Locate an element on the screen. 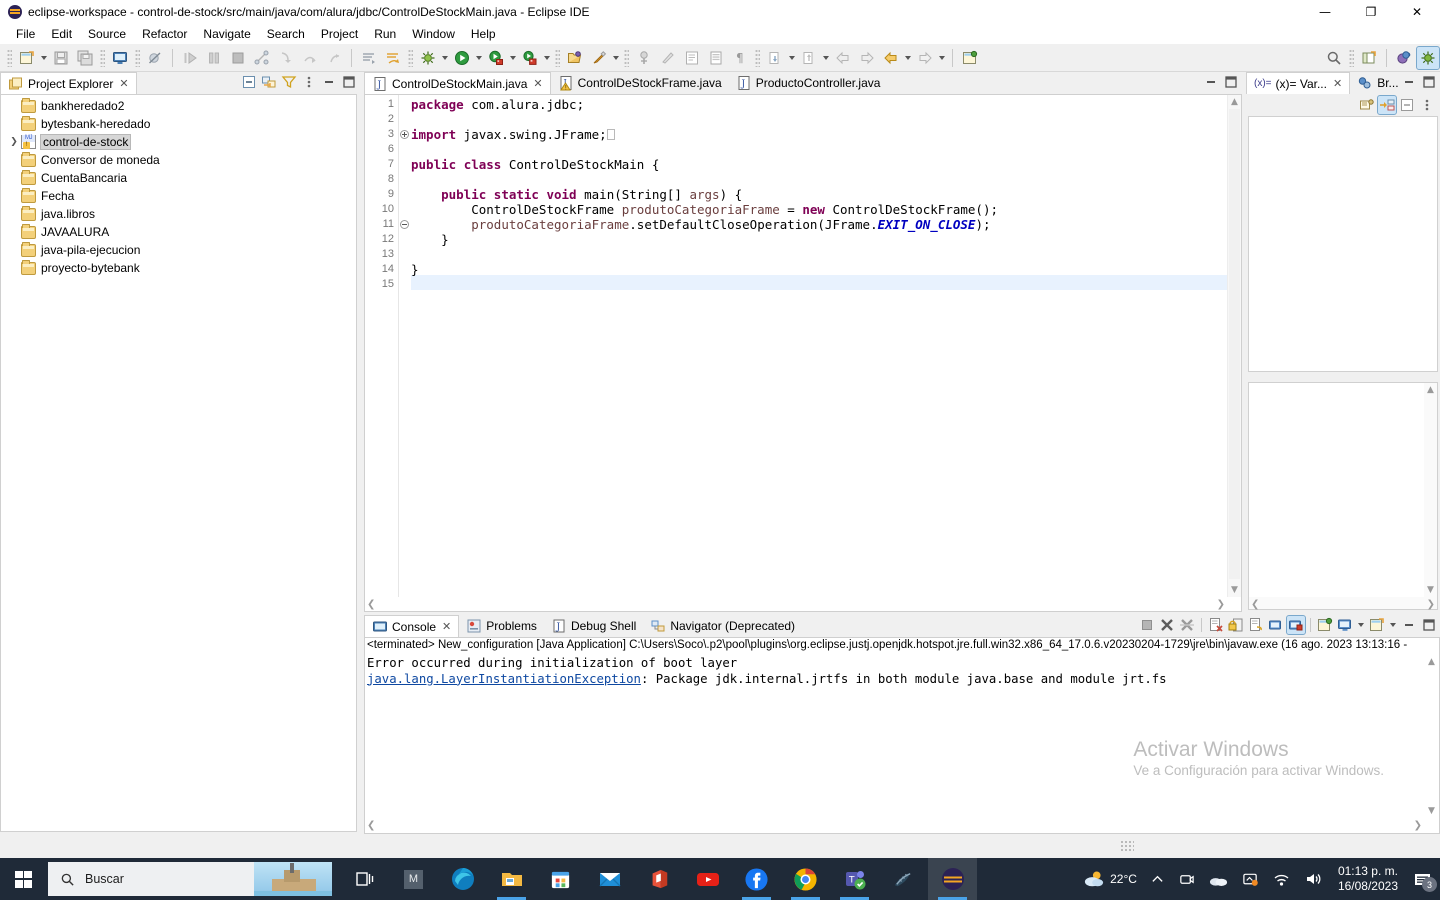 This screenshot has height=900, width=1440. show-source-quick-button is located at coordinates (716, 58).